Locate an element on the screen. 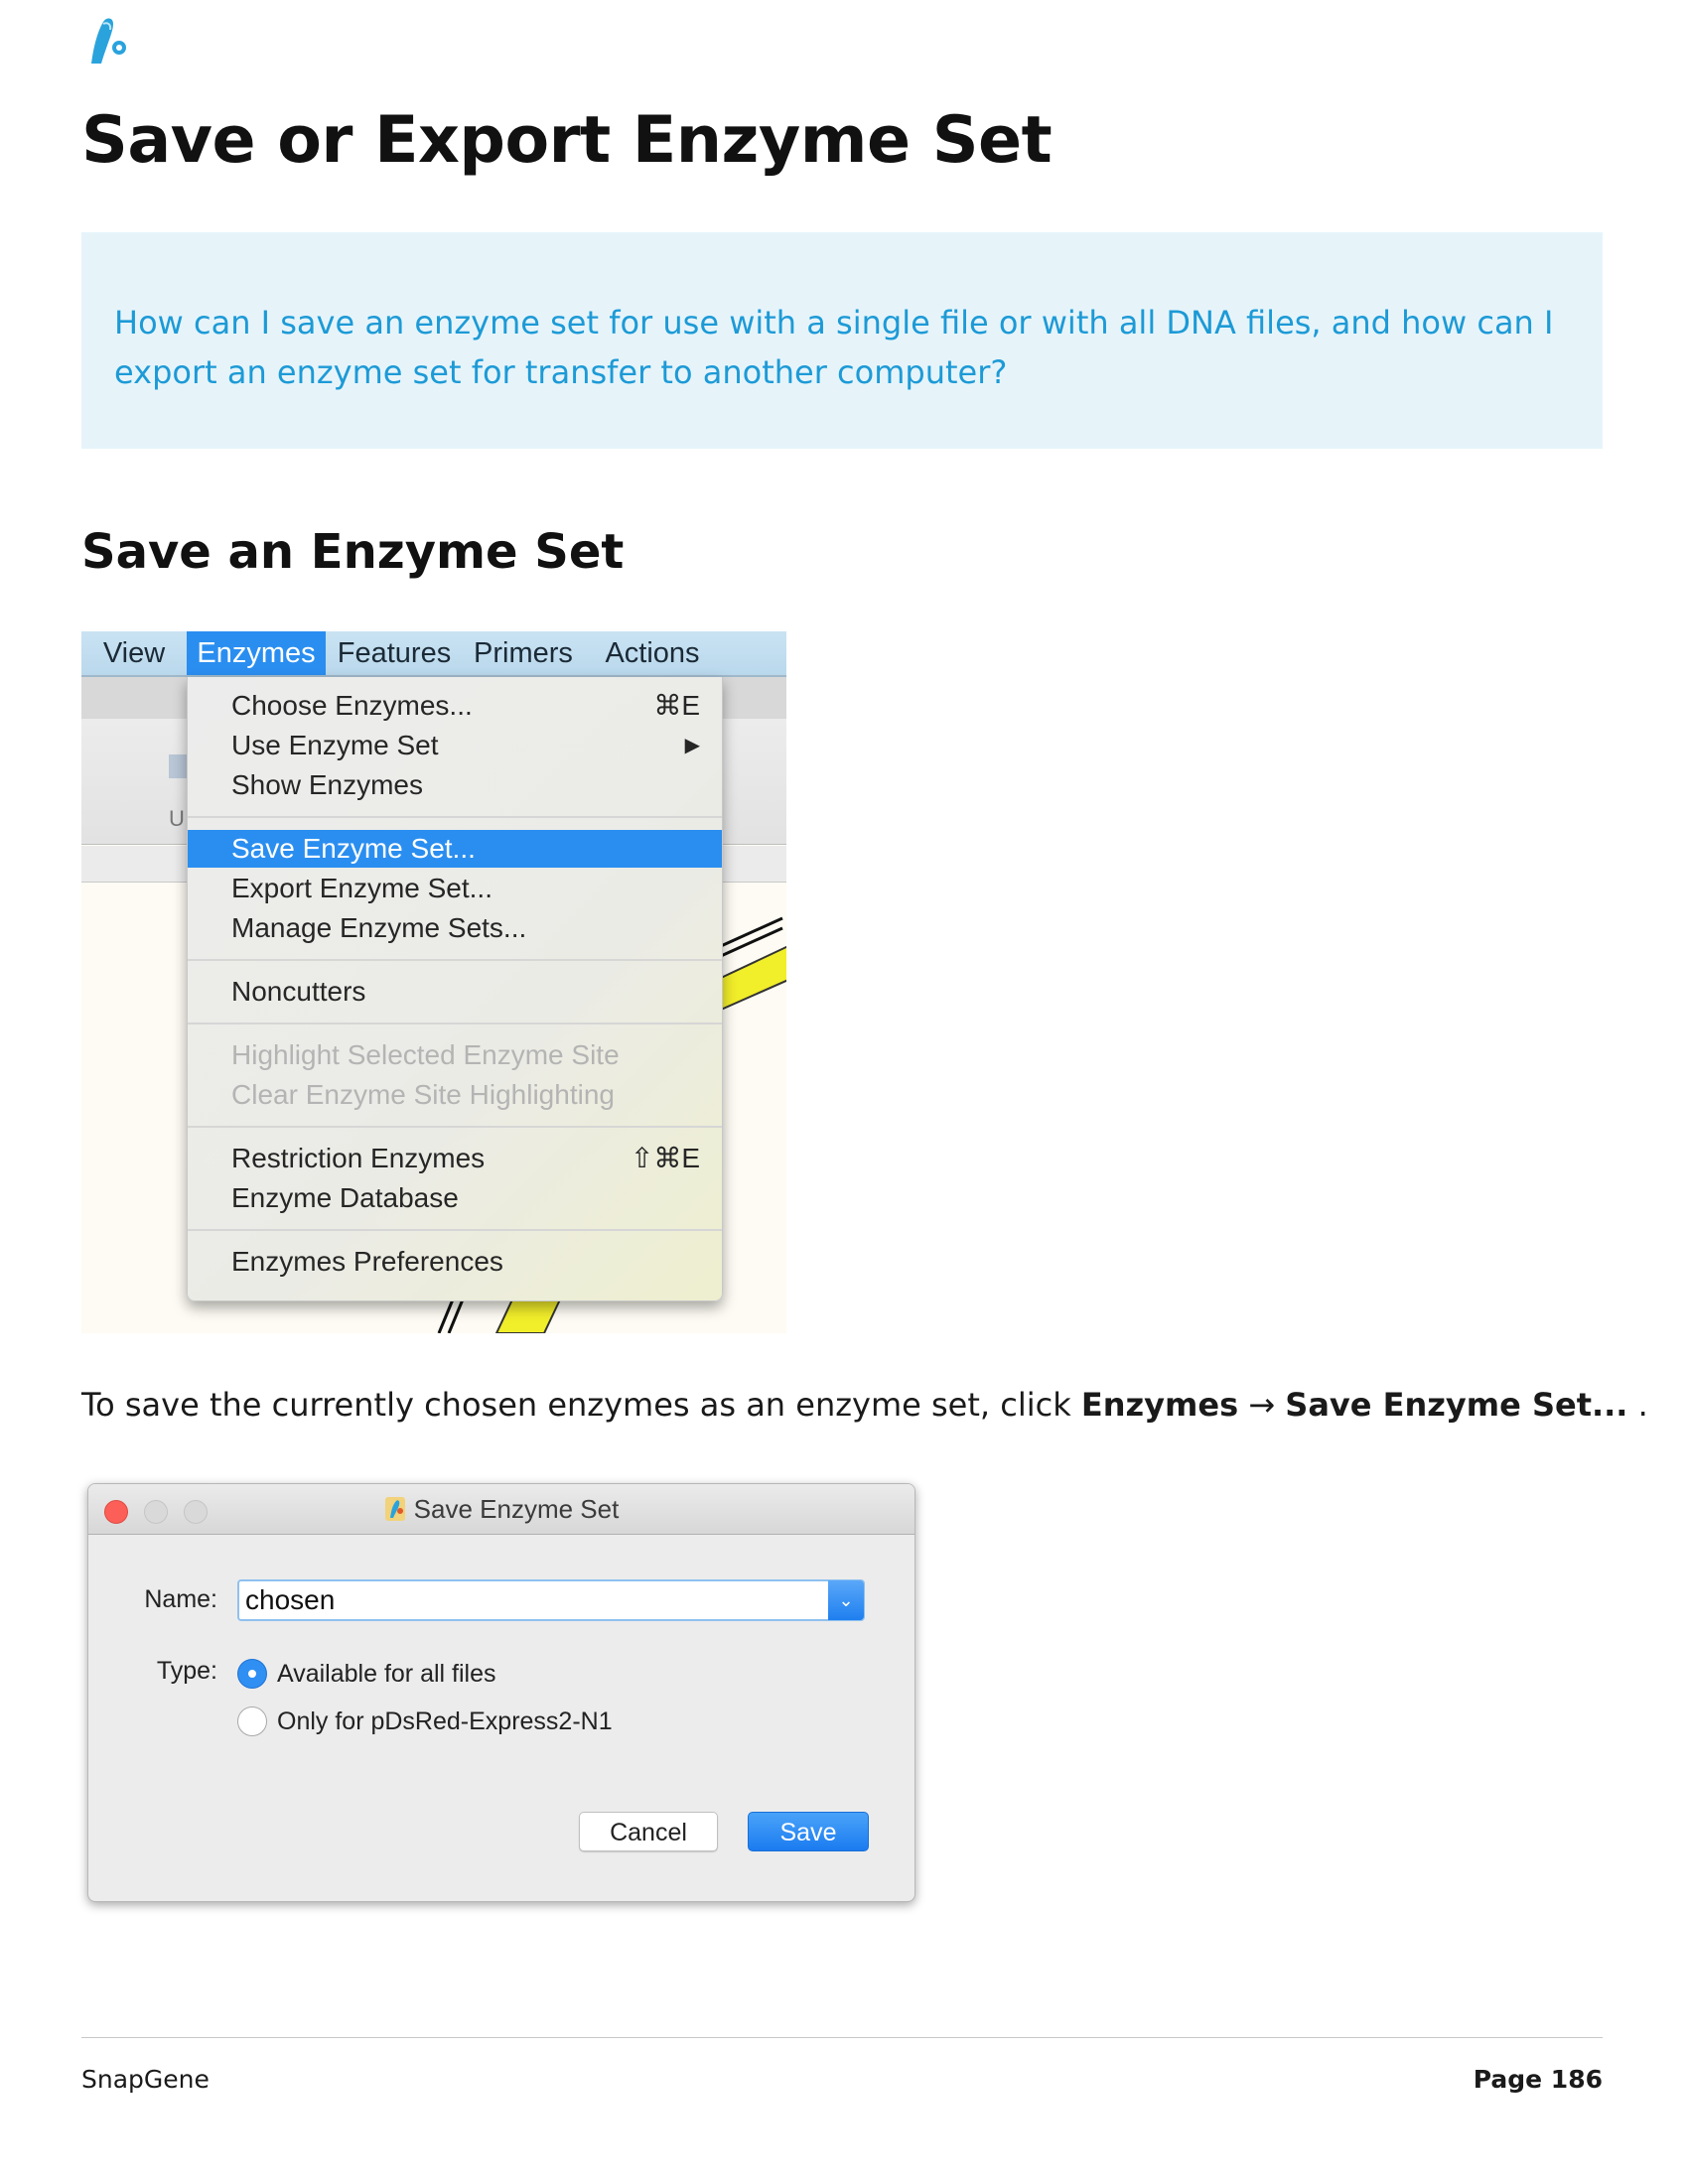  dialog-titlebar: Save Enzyme Set is located at coordinates (501, 1509).